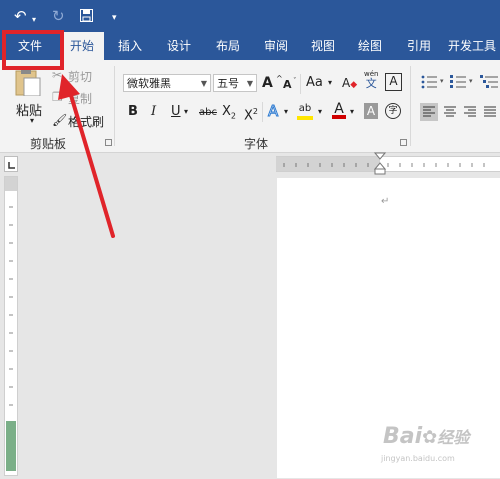 This screenshot has width=500, height=479. Describe the element at coordinates (86, 156) in the screenshot. I see `annotation-arrow-icon` at that location.